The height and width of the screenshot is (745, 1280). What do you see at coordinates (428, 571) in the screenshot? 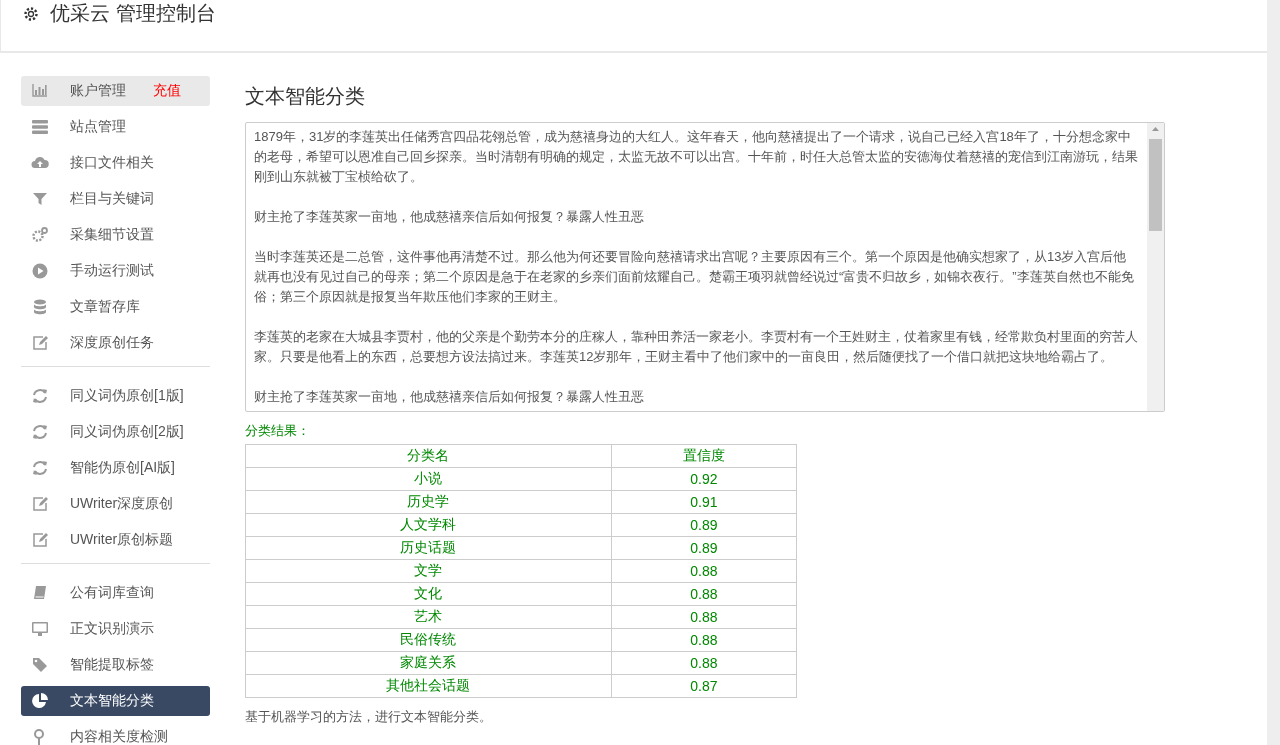
I see `table-cell: 文学` at bounding box center [428, 571].